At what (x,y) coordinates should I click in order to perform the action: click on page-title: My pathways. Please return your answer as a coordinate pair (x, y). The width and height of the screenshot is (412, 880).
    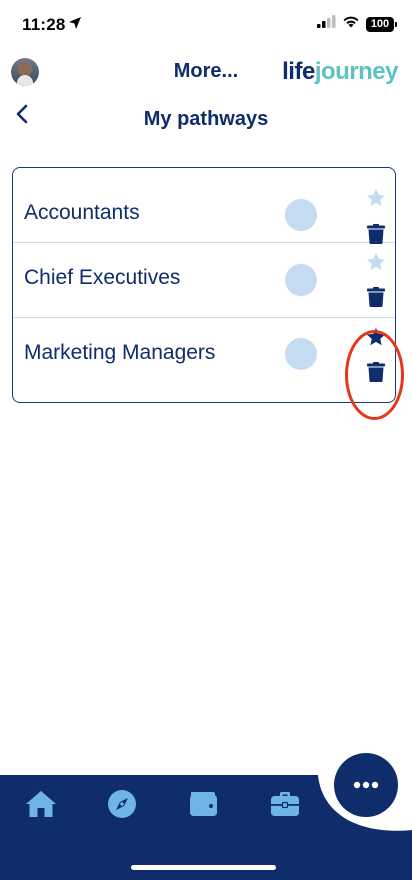
    Looking at the image, I should click on (206, 119).